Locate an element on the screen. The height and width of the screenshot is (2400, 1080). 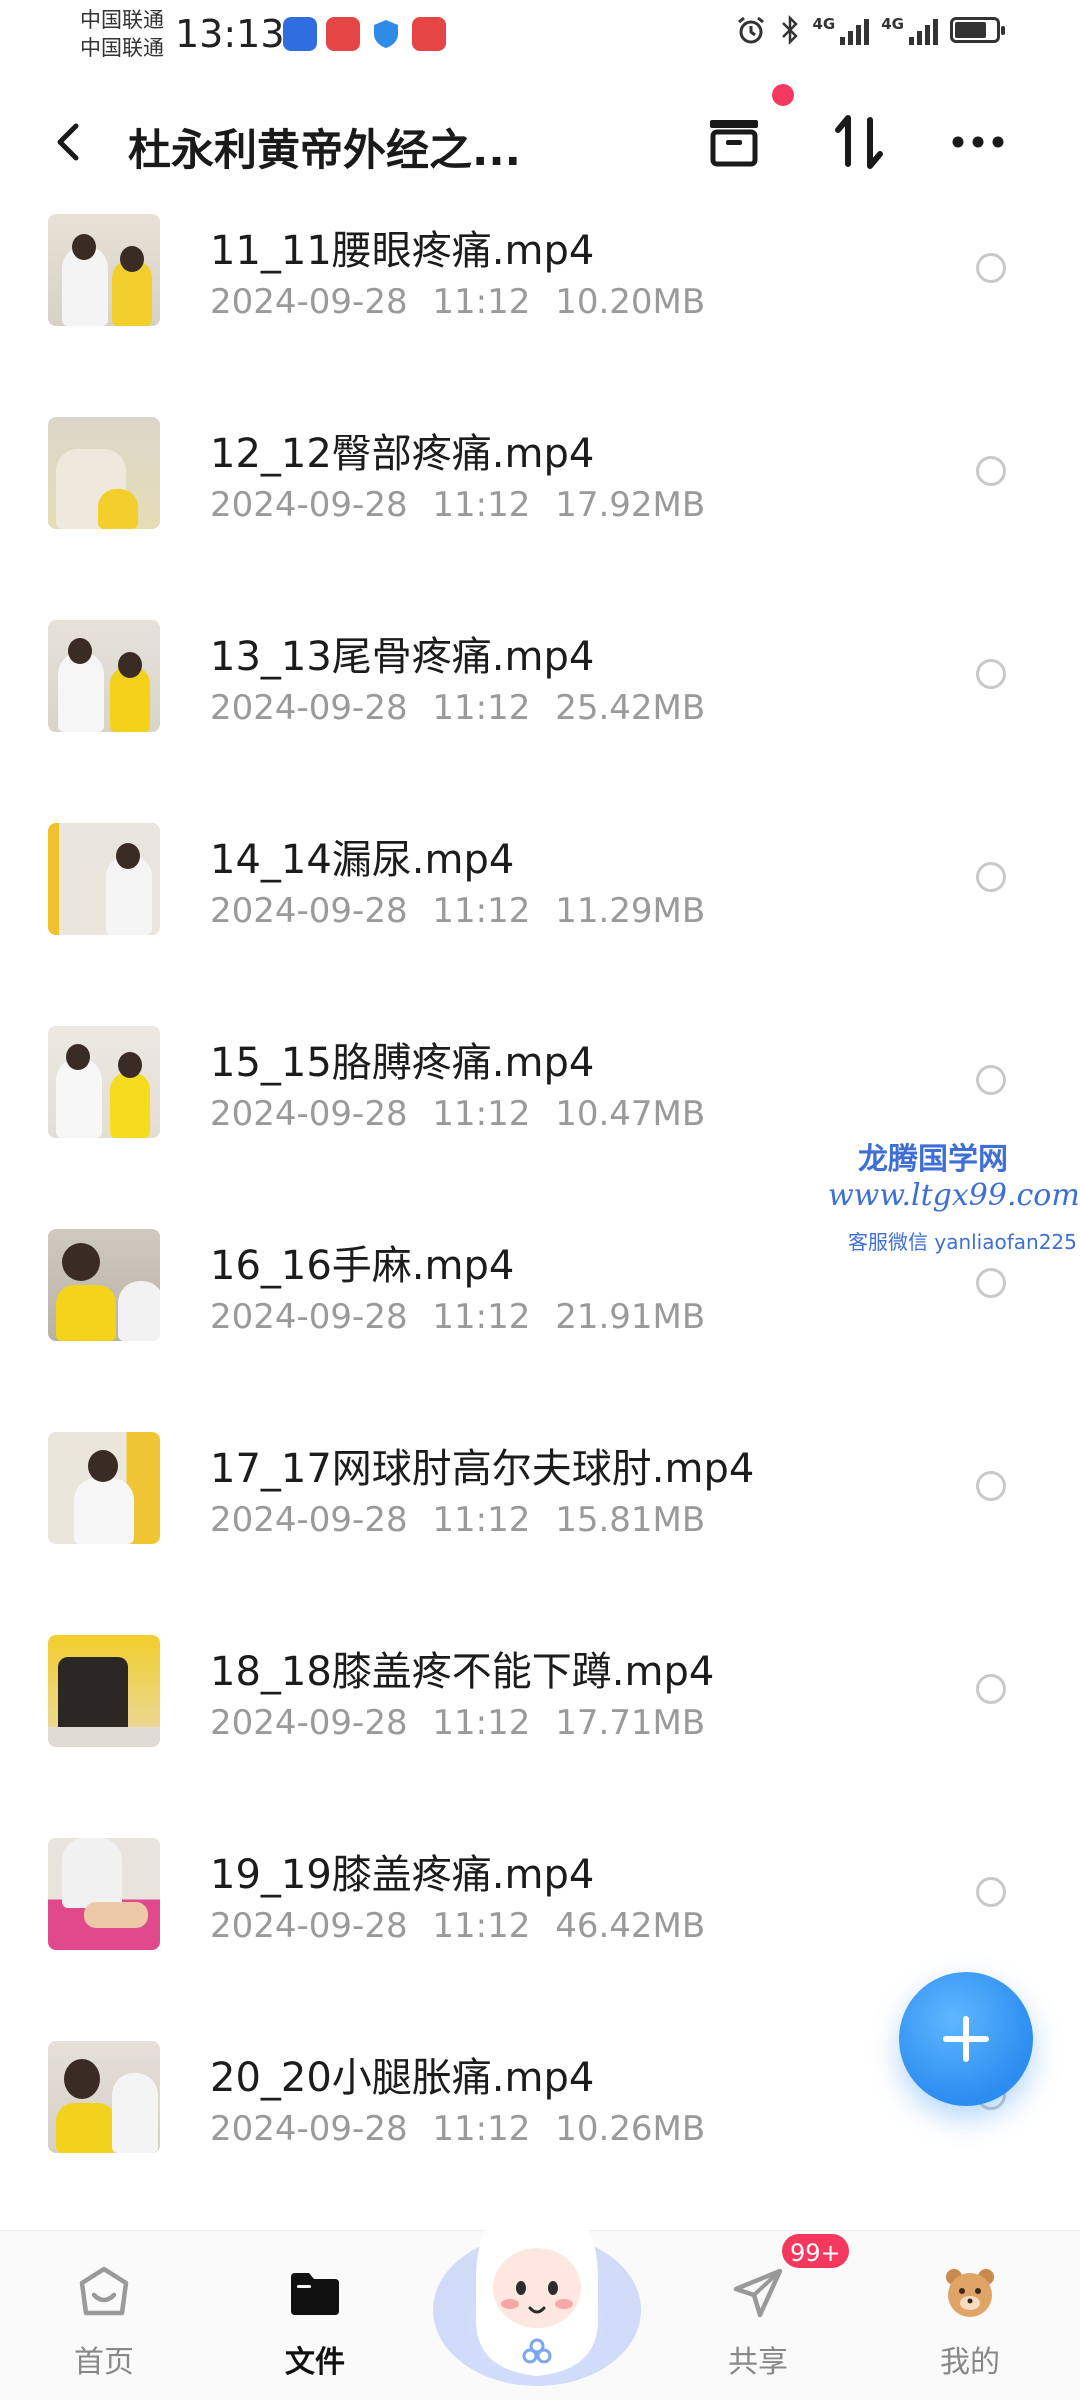
nav-mine: 我的 is located at coordinates (970, 2315).